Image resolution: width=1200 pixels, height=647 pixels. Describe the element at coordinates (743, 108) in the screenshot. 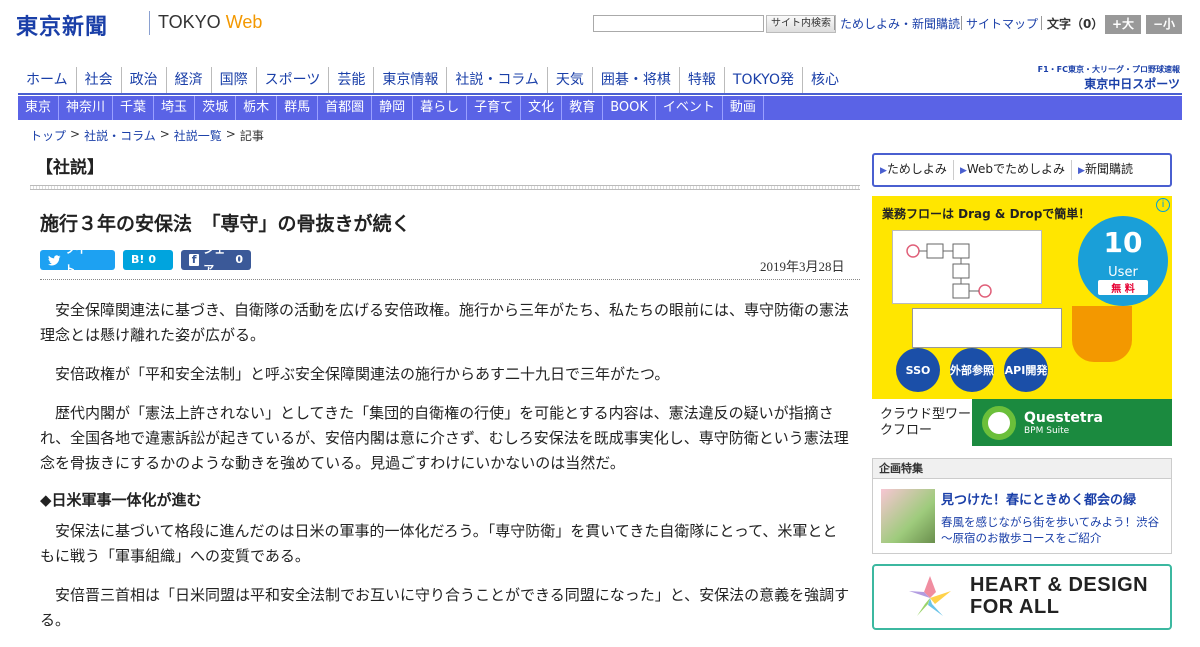

I see `nav-video: 動画` at that location.